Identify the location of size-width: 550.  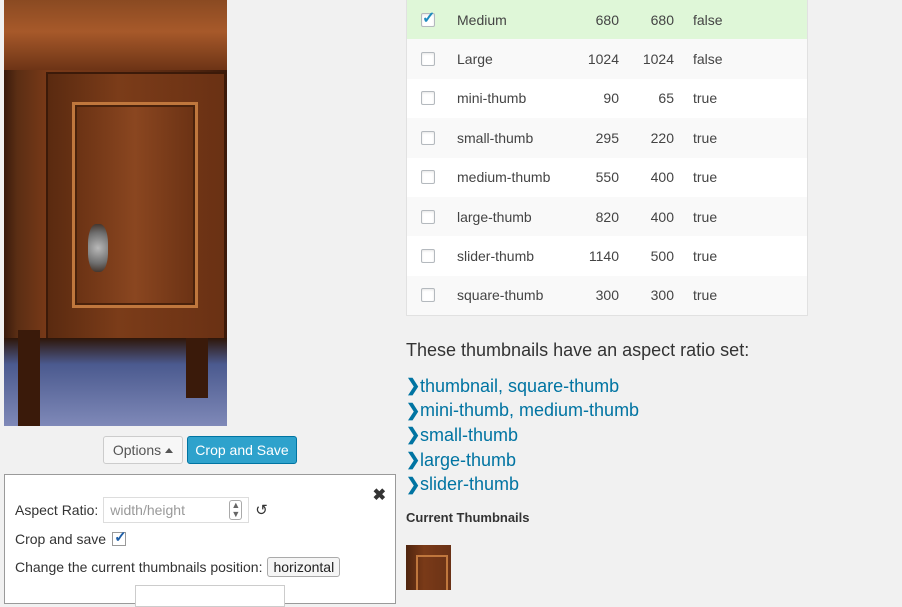
(607, 177).